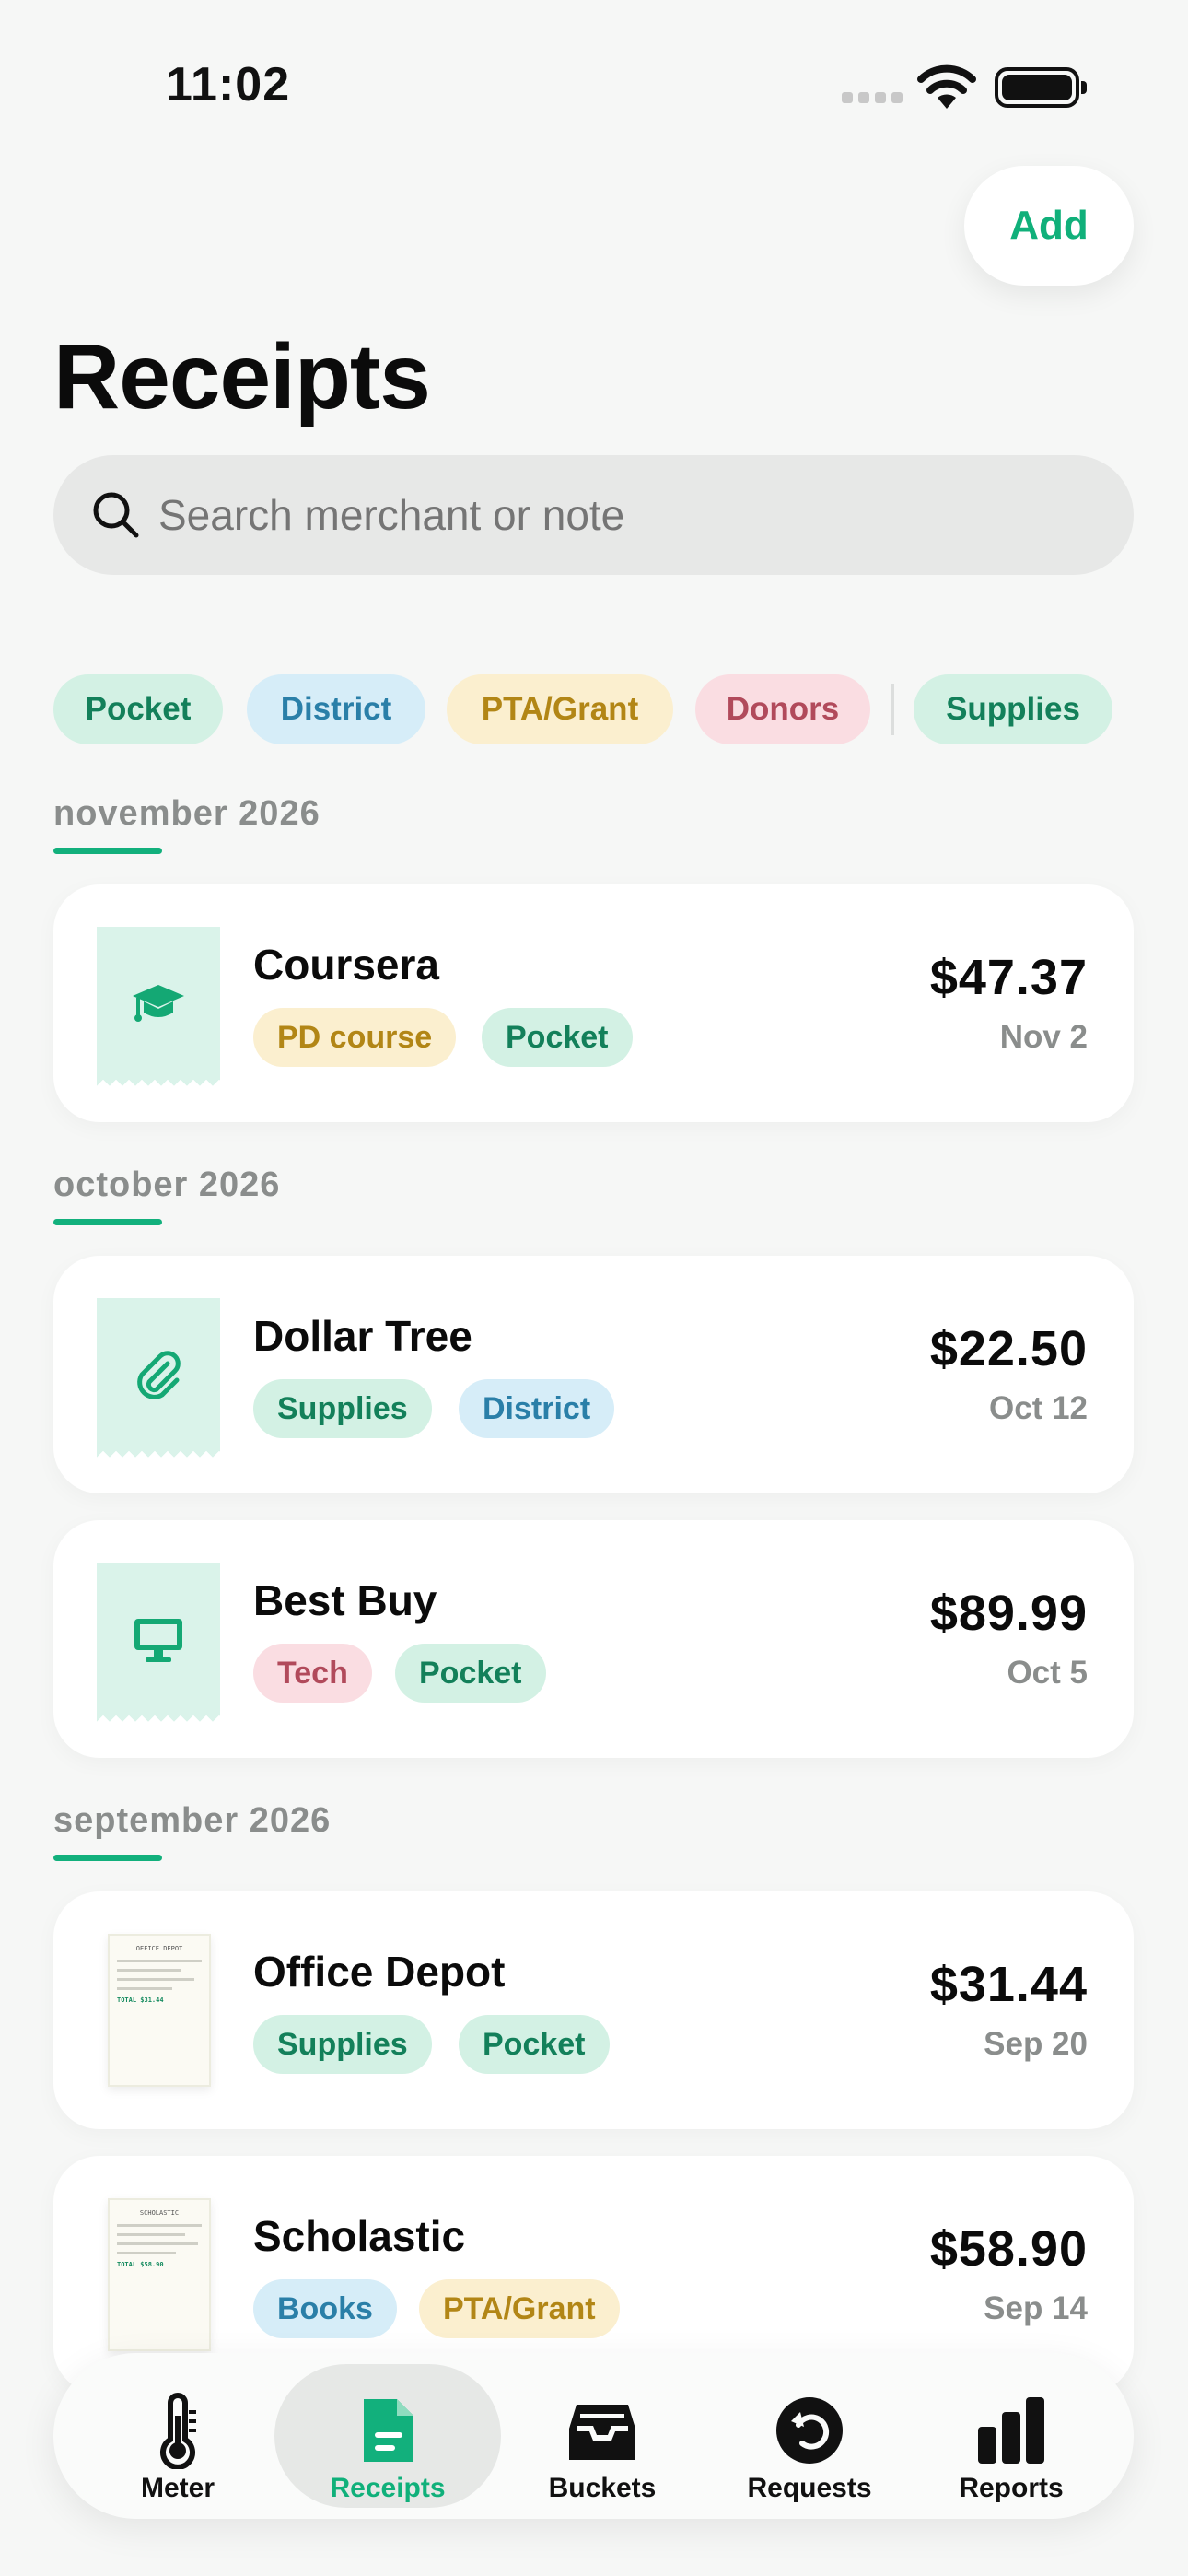 This screenshot has height=2576, width=1188. What do you see at coordinates (345, 1600) in the screenshot?
I see `merchant-name: Best Buy` at bounding box center [345, 1600].